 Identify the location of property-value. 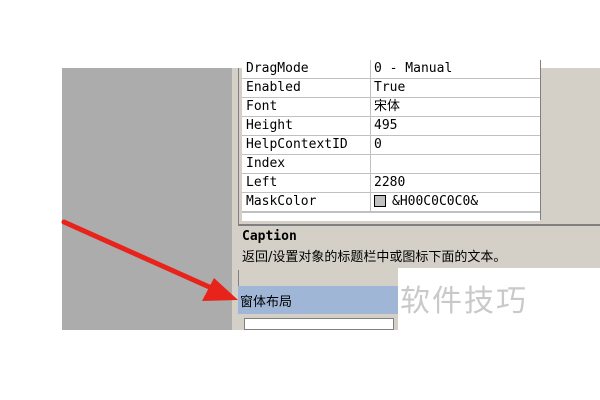
(457, 164).